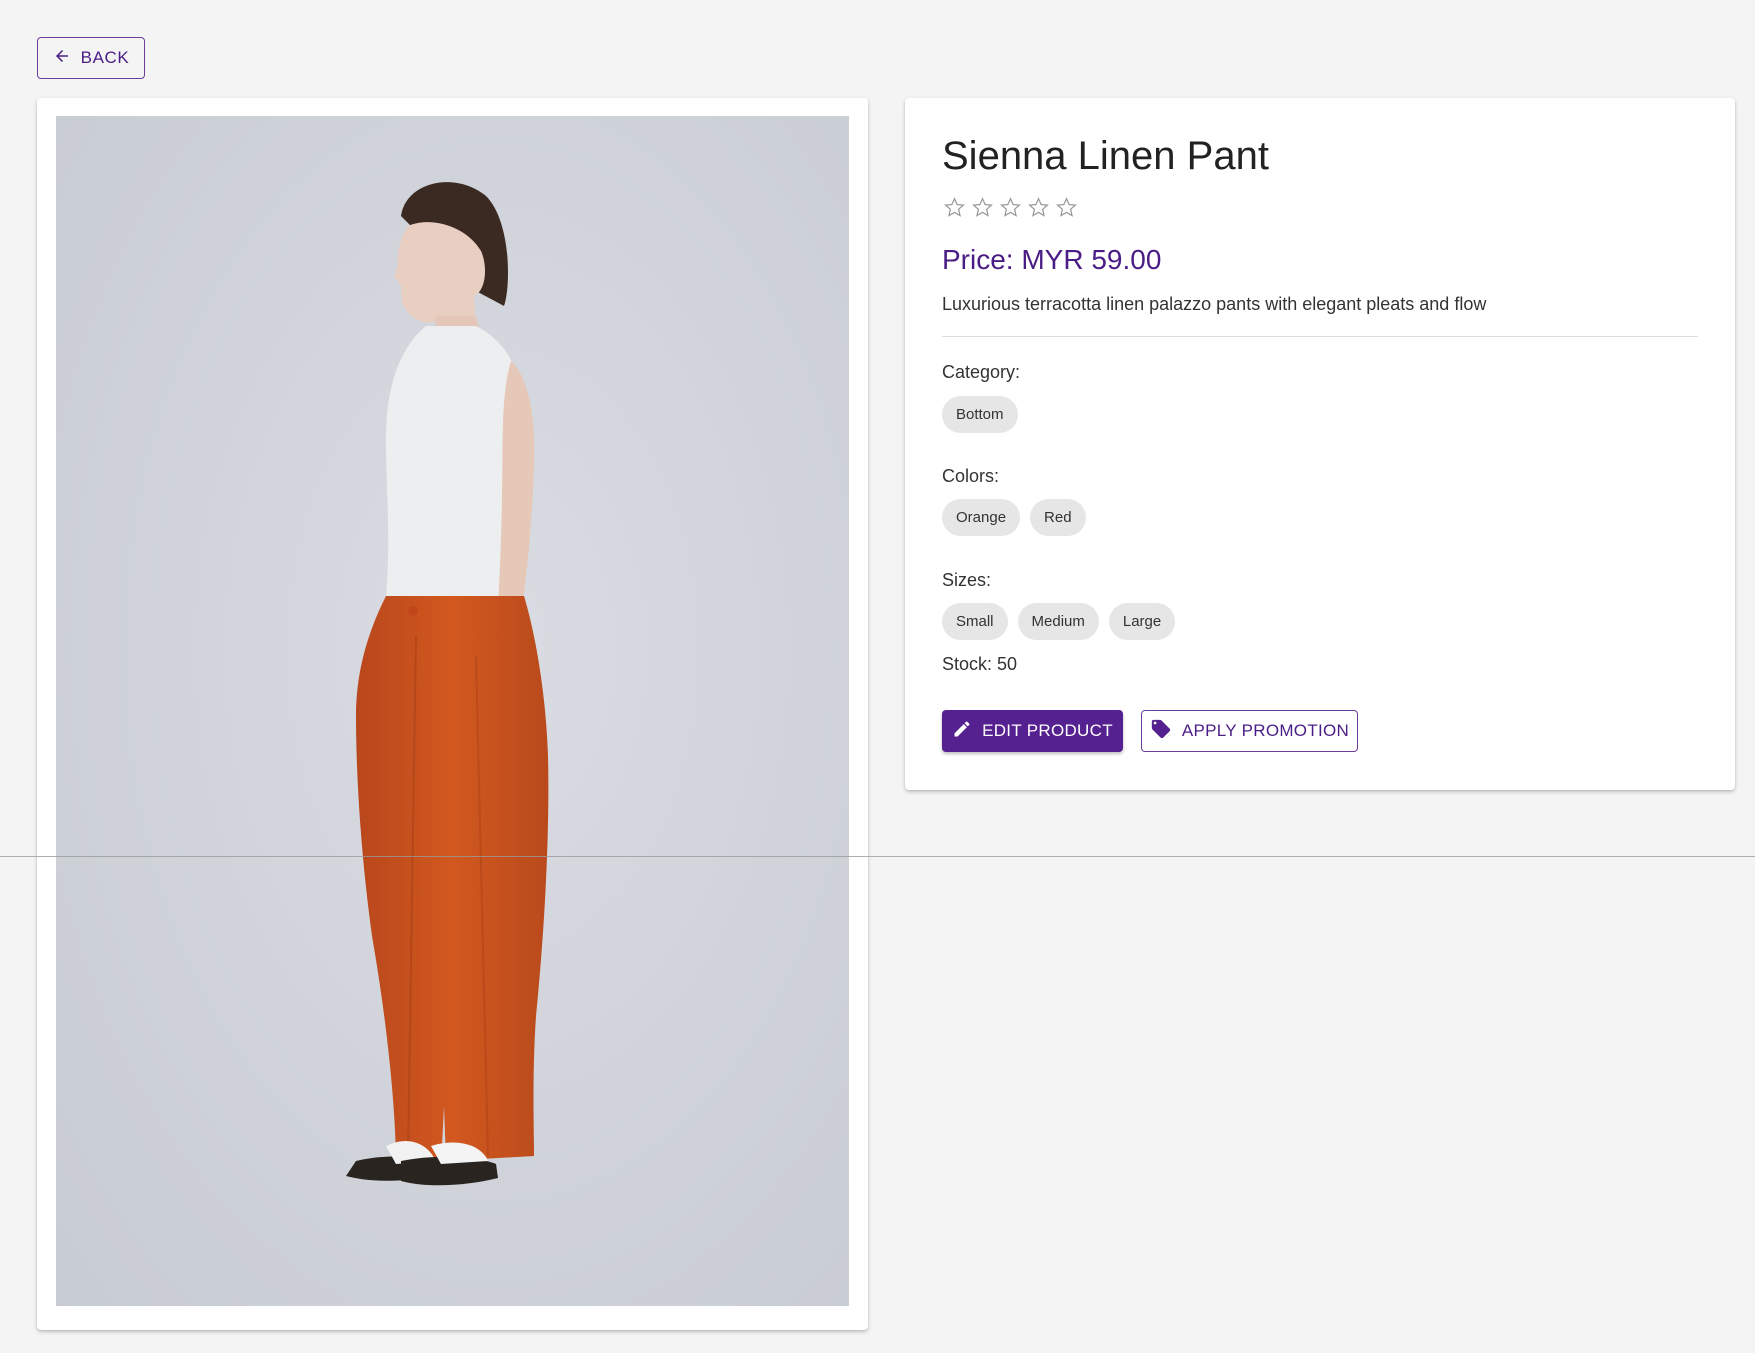 Image resolution: width=1755 pixels, height=1353 pixels. What do you see at coordinates (877, 856) in the screenshot?
I see `divider-line` at bounding box center [877, 856].